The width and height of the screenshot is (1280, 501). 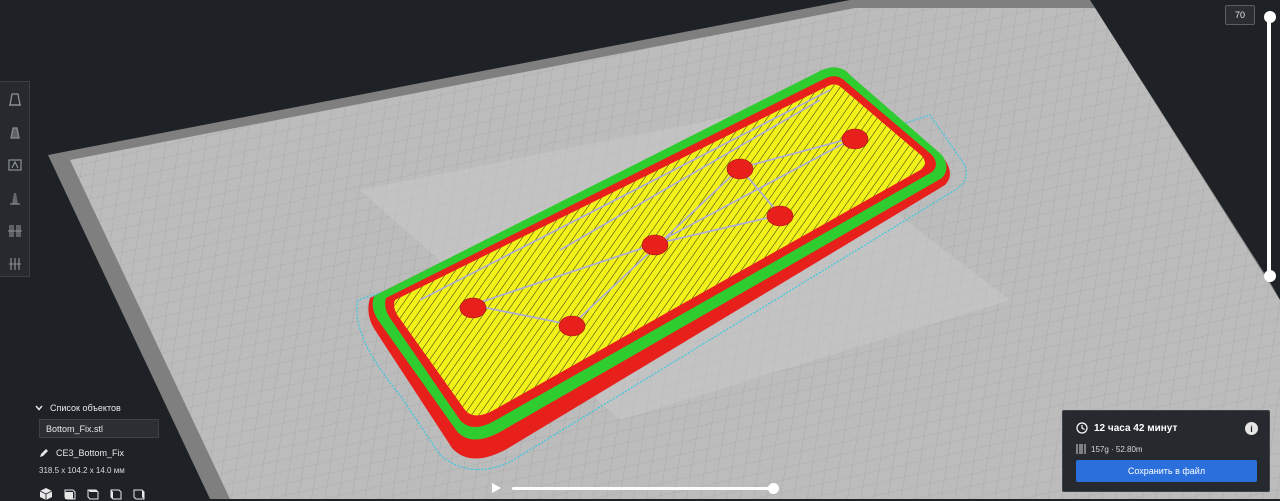 I want to click on material-row: 157g · 52.80m, so click(x=1109, y=449).